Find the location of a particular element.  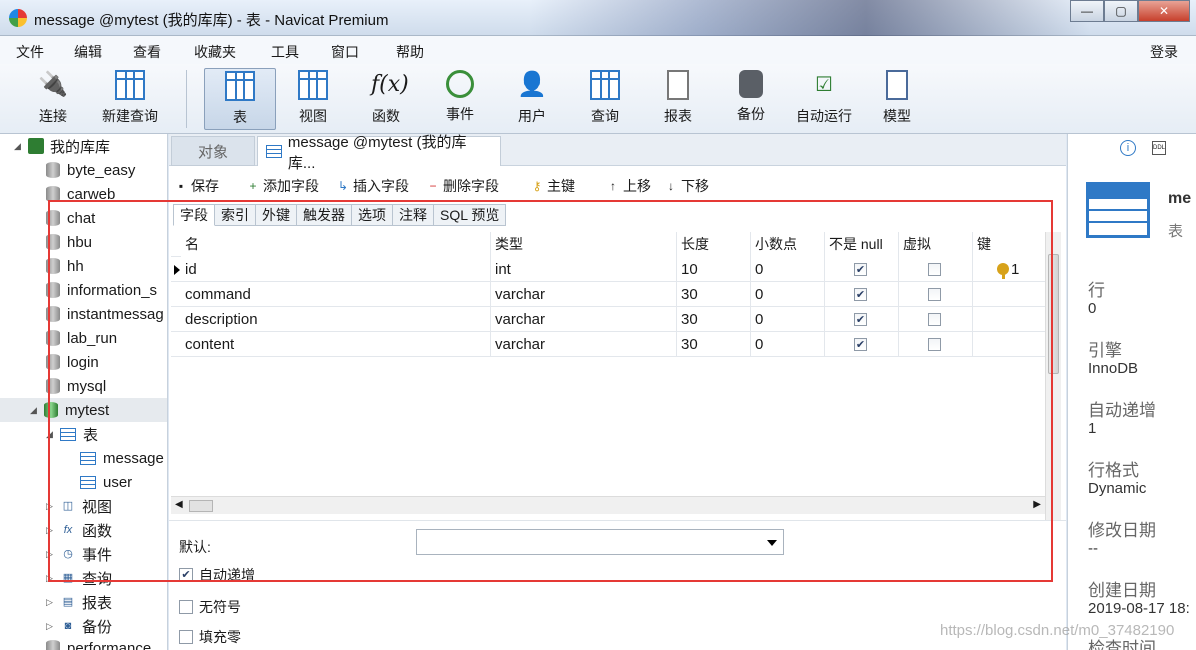

close-button: ✕ is located at coordinates (1164, 11).